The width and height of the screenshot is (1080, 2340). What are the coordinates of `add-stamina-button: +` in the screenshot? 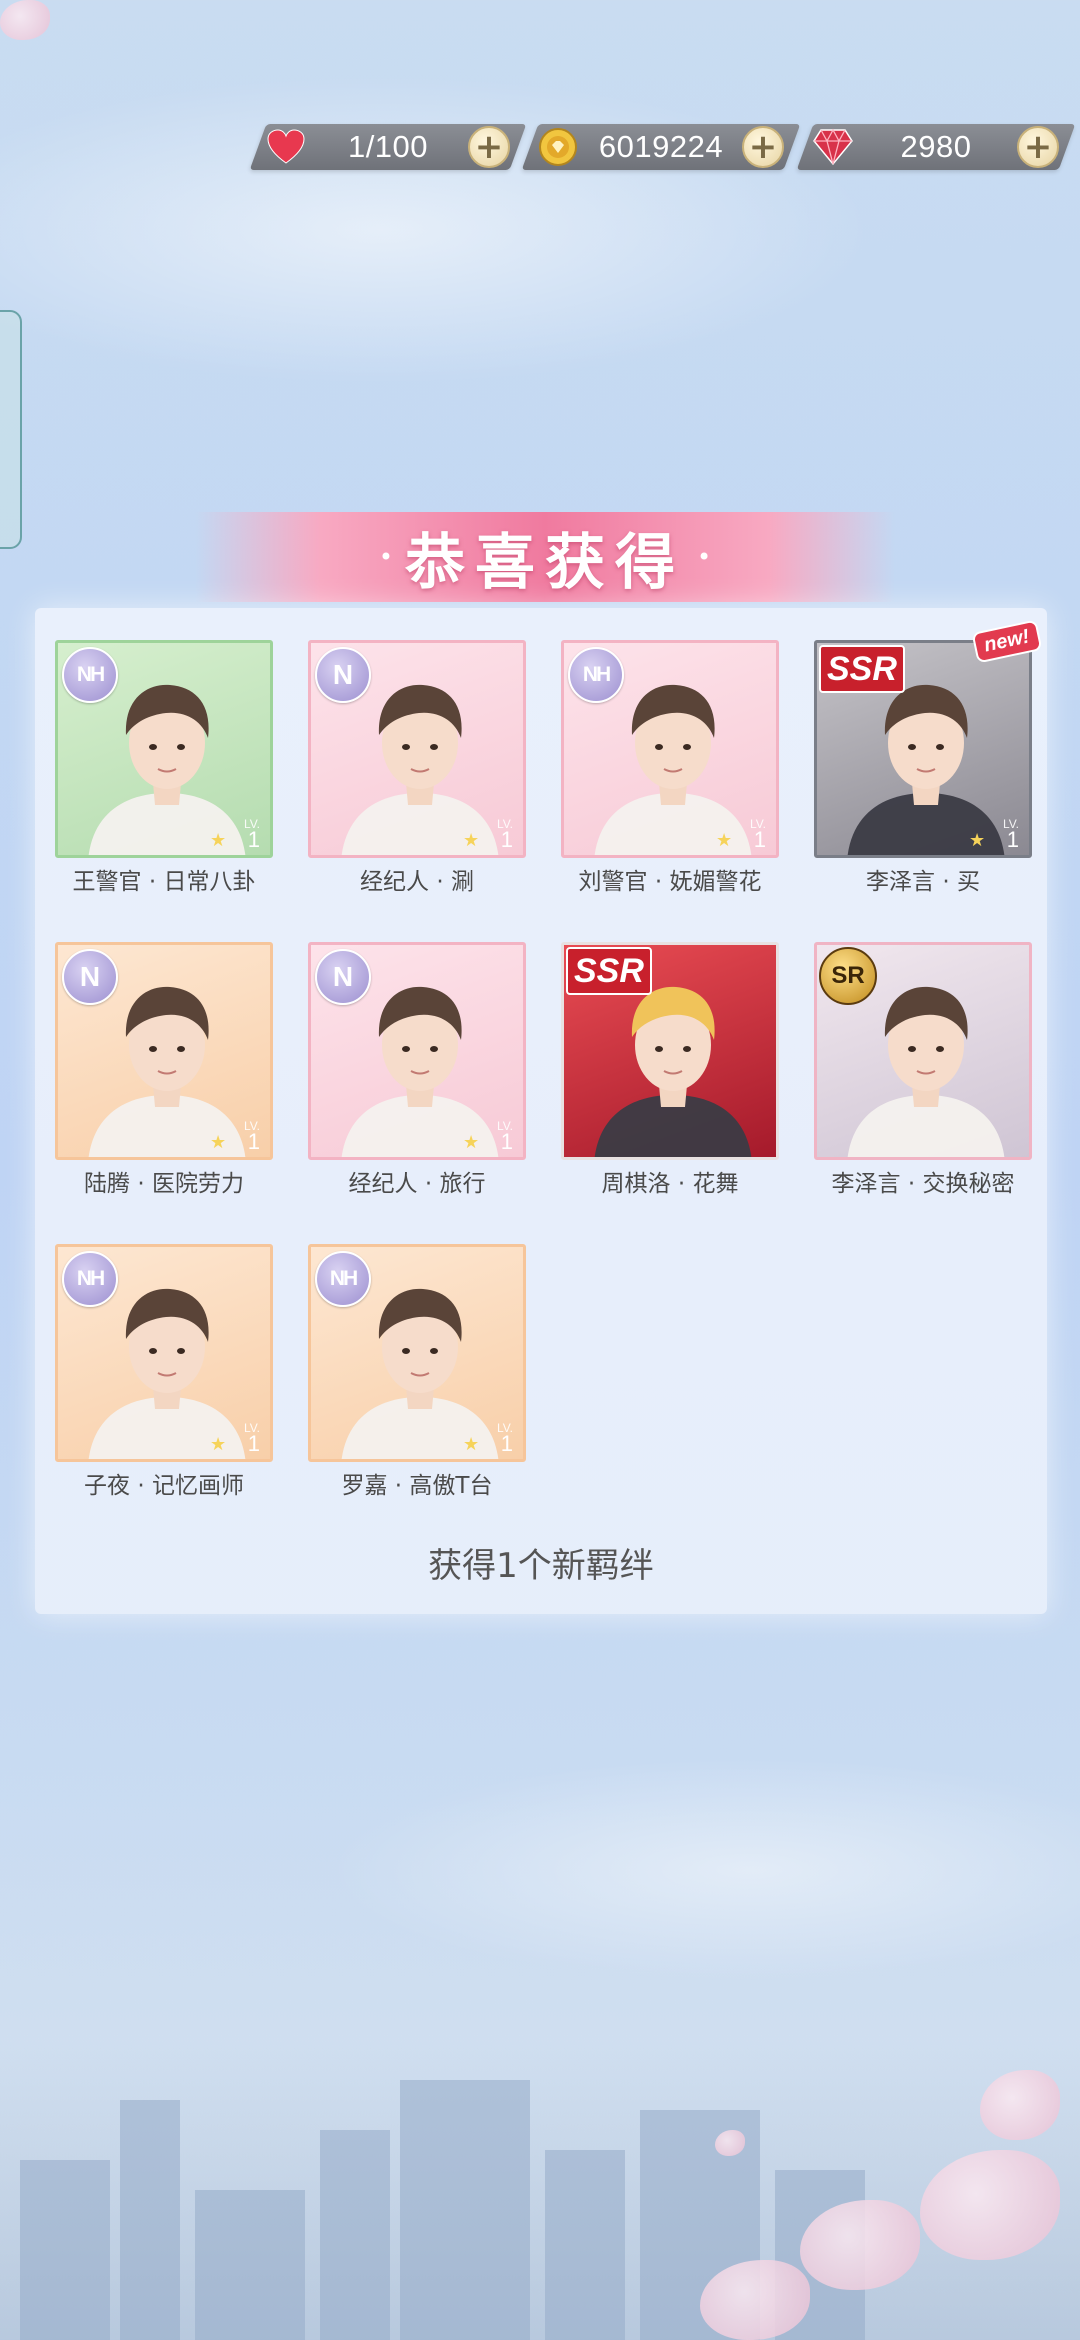 It's located at (489, 147).